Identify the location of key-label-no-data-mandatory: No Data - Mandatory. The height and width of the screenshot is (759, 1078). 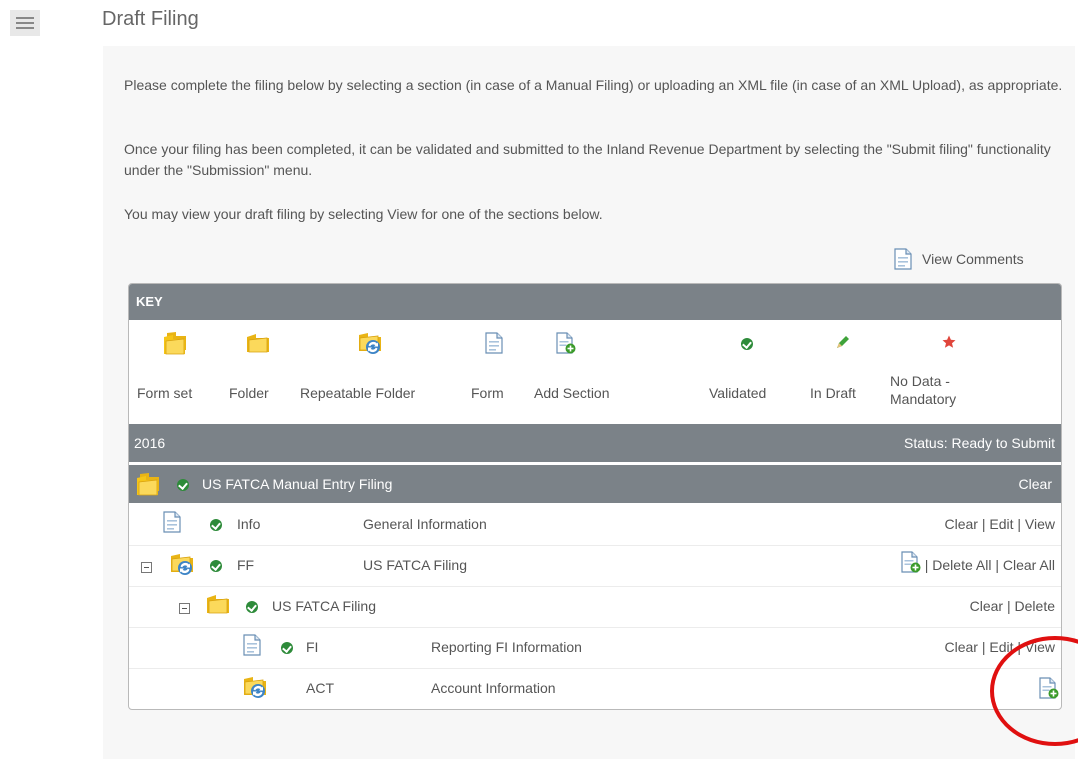
(923, 390).